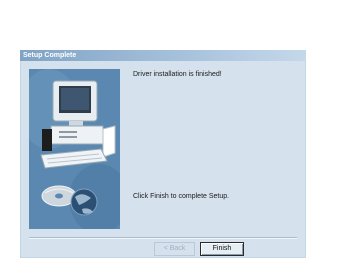  What do you see at coordinates (177, 74) in the screenshot?
I see `installation-finished-message: Driver installation is finished!` at bounding box center [177, 74].